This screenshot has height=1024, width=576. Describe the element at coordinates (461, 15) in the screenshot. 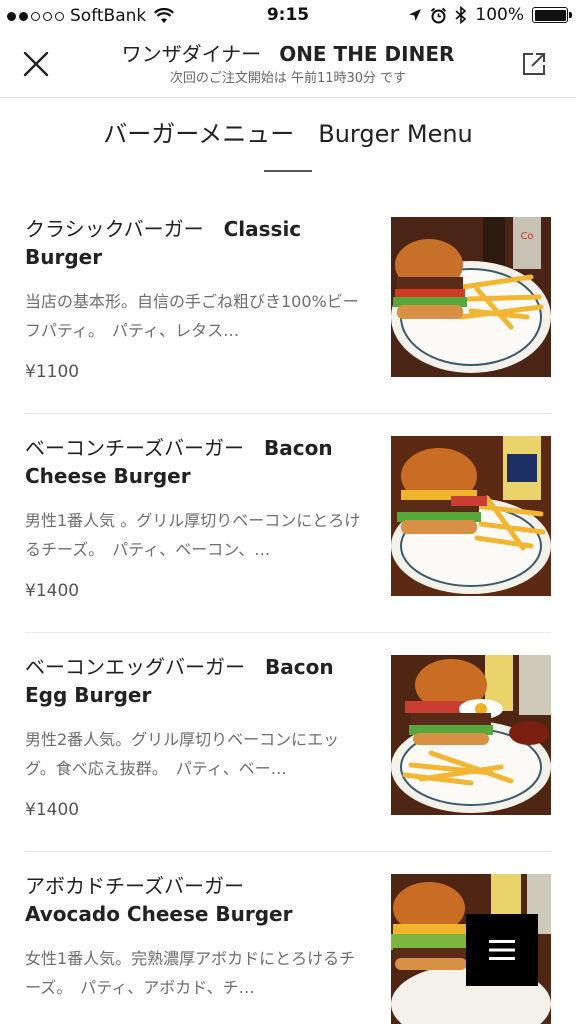

I see `bluetooth-icon` at that location.